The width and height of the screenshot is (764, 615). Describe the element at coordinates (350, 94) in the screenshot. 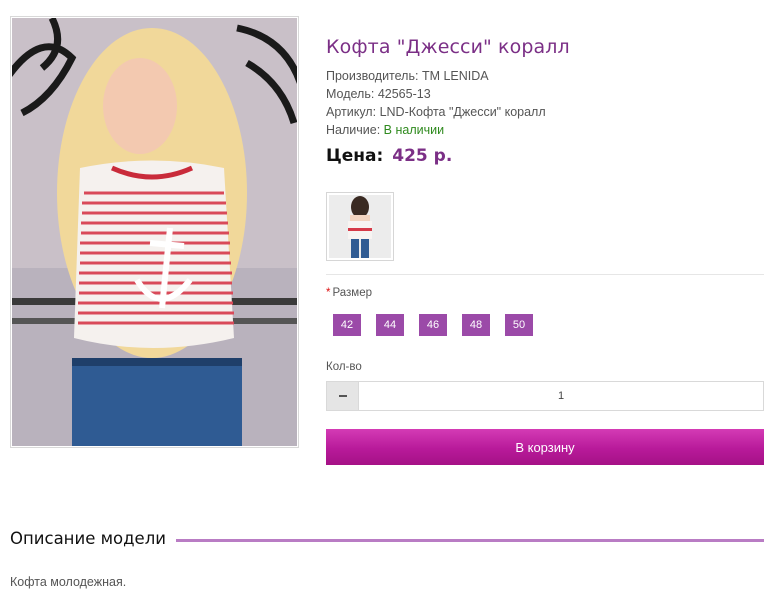

I see `model-label: Модель:` at that location.